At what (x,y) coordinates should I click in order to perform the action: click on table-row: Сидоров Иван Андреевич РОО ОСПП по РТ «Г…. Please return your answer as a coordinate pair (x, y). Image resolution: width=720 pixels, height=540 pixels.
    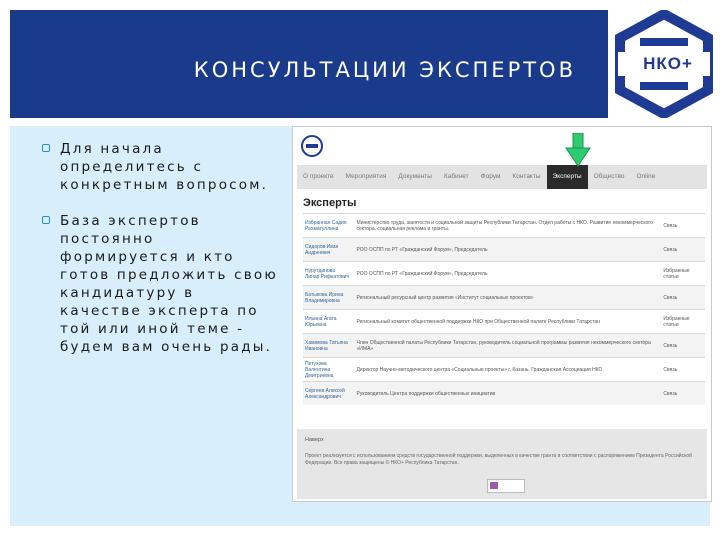
    Looking at the image, I should click on (504, 249).